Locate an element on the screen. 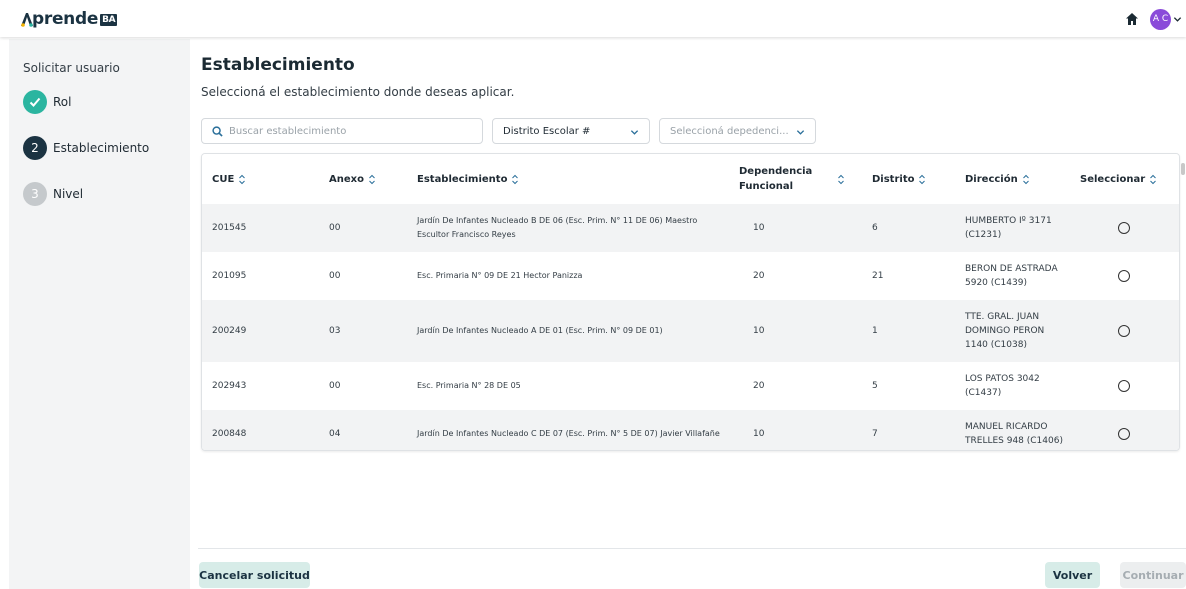  column-header-distrito: Distrito is located at coordinates (899, 179).